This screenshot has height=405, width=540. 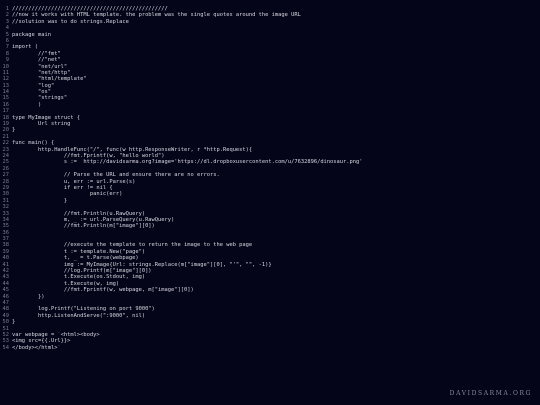 I want to click on site-watermark: DAVIDSARMA.ORG, so click(x=490, y=393).